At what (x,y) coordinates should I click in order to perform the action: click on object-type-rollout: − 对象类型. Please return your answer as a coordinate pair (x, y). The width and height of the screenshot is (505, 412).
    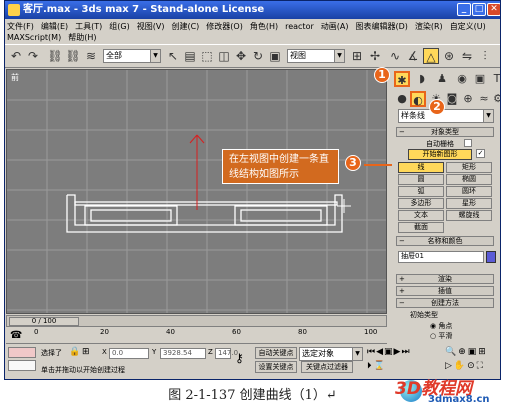
    Looking at the image, I should click on (445, 132).